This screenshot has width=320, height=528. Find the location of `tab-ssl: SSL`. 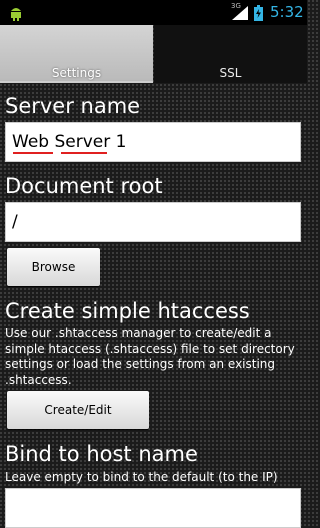

tab-ssl: SSL is located at coordinates (230, 54).